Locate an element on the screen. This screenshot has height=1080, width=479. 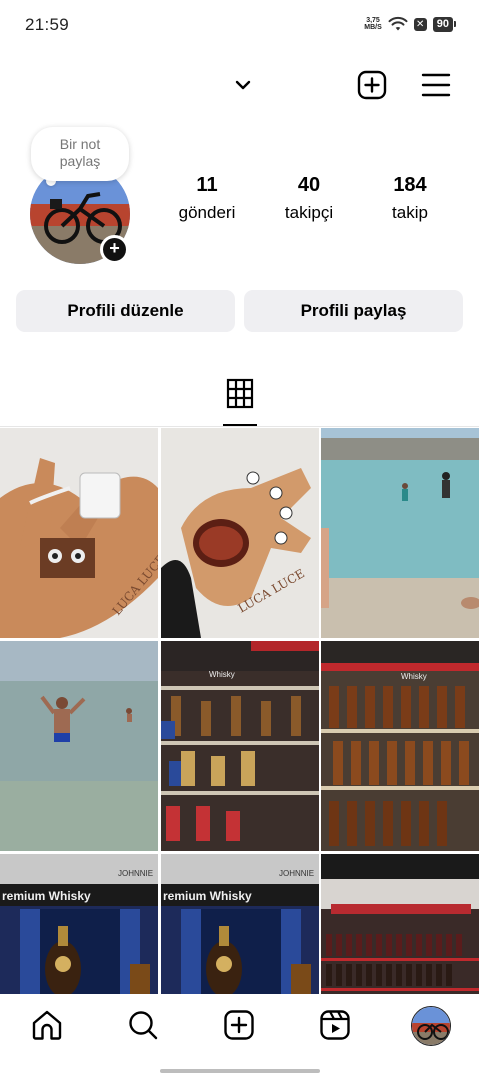
tab-divider is located at coordinates (239, 426).